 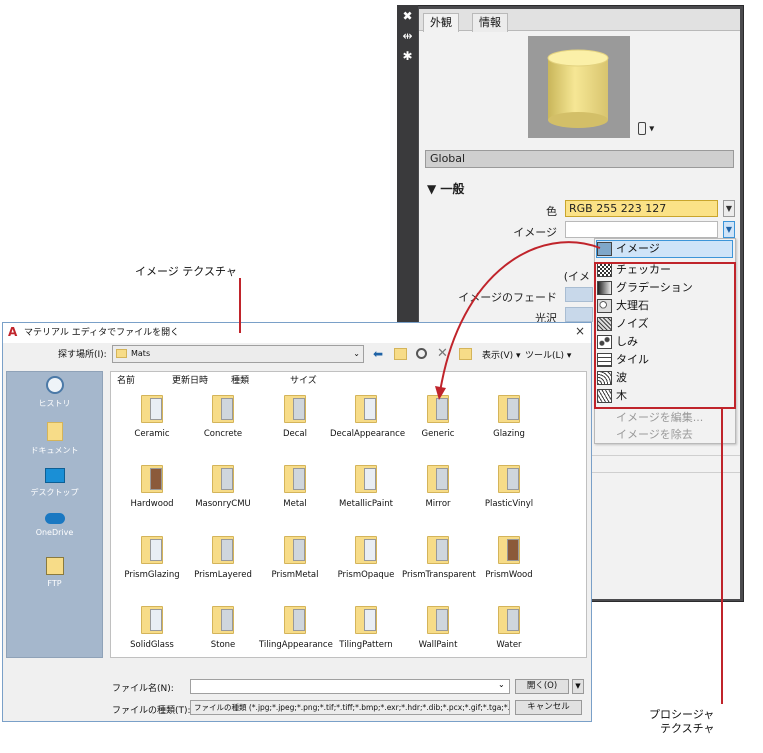 What do you see at coordinates (368, 434) in the screenshot?
I see `file-name: DecalAppearance` at bounding box center [368, 434].